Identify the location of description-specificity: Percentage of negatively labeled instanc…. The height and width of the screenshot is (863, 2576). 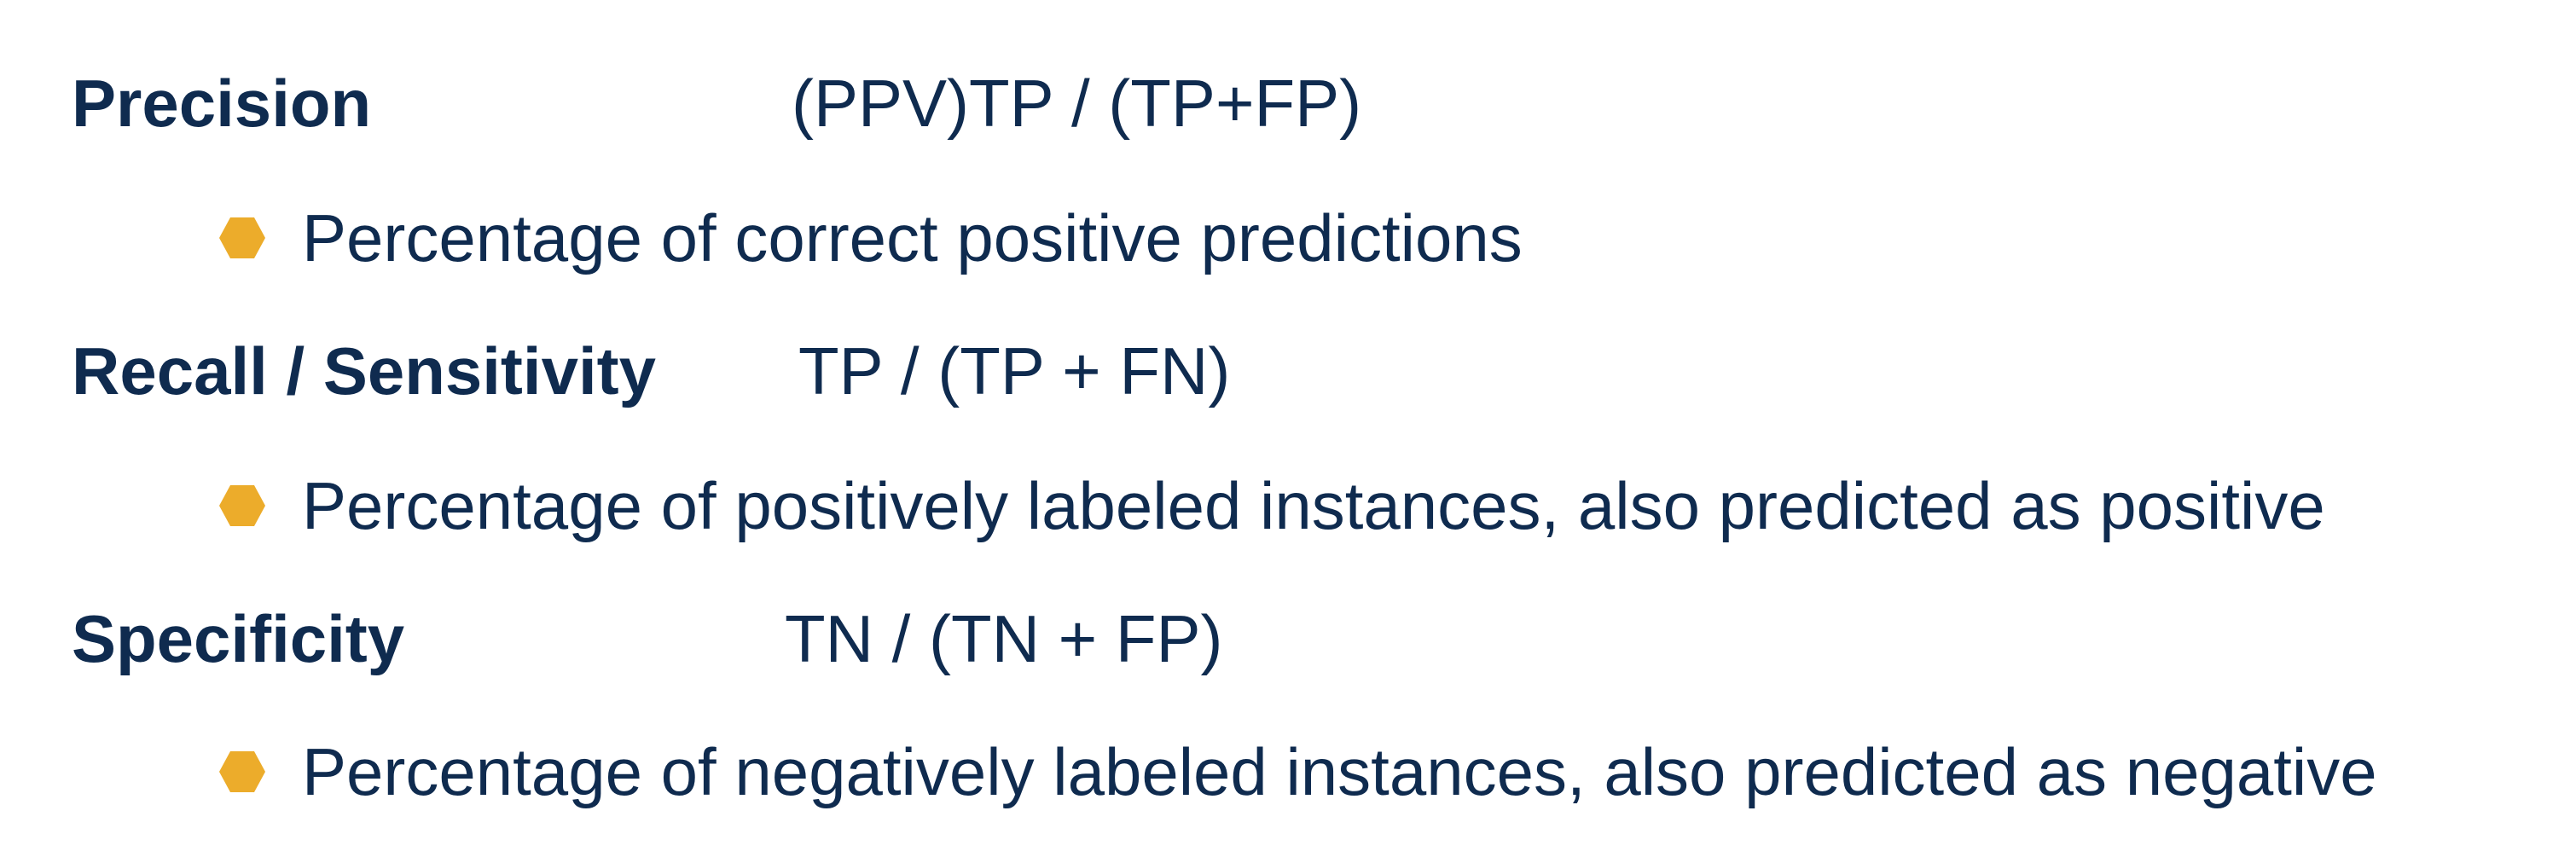
(1339, 771).